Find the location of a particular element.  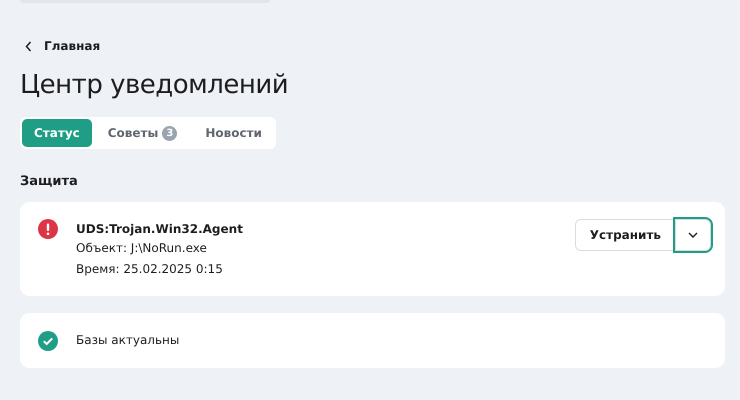

threat-name: UDS:Trojan.Win32.Agent is located at coordinates (160, 229).